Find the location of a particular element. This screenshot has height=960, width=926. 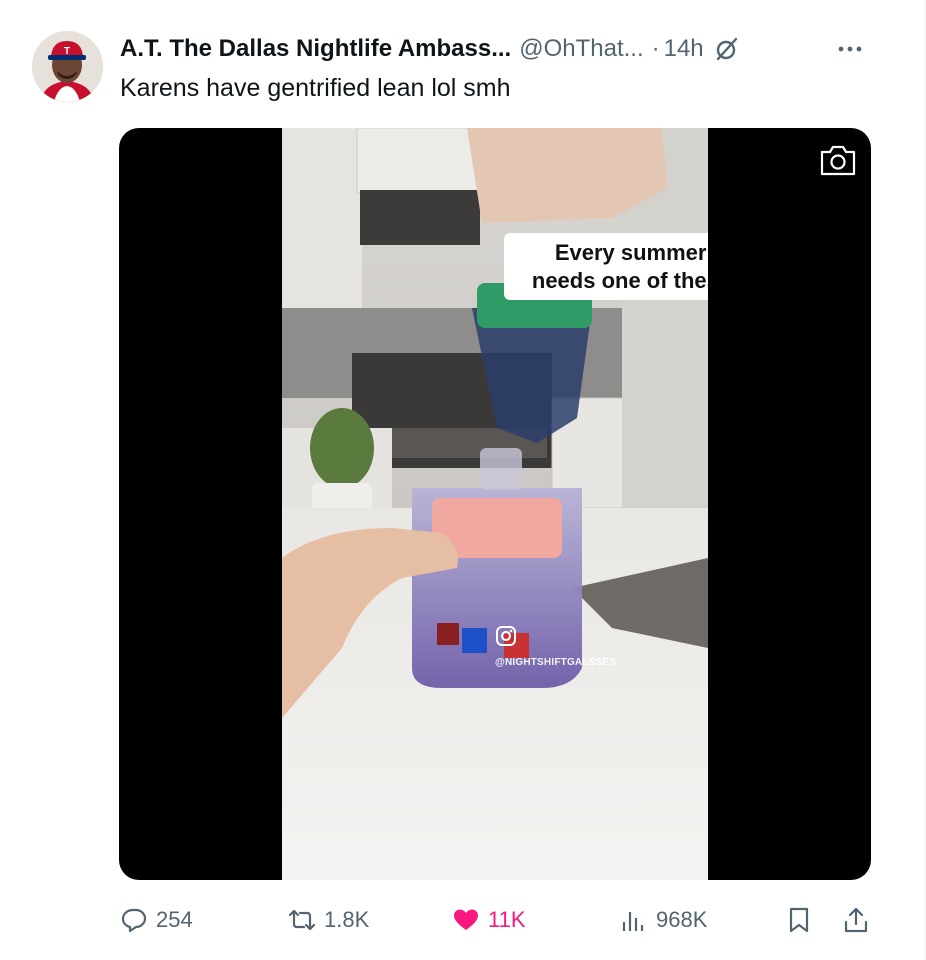

caption-line-1: Every summer mom is located at coordinates (631, 252).